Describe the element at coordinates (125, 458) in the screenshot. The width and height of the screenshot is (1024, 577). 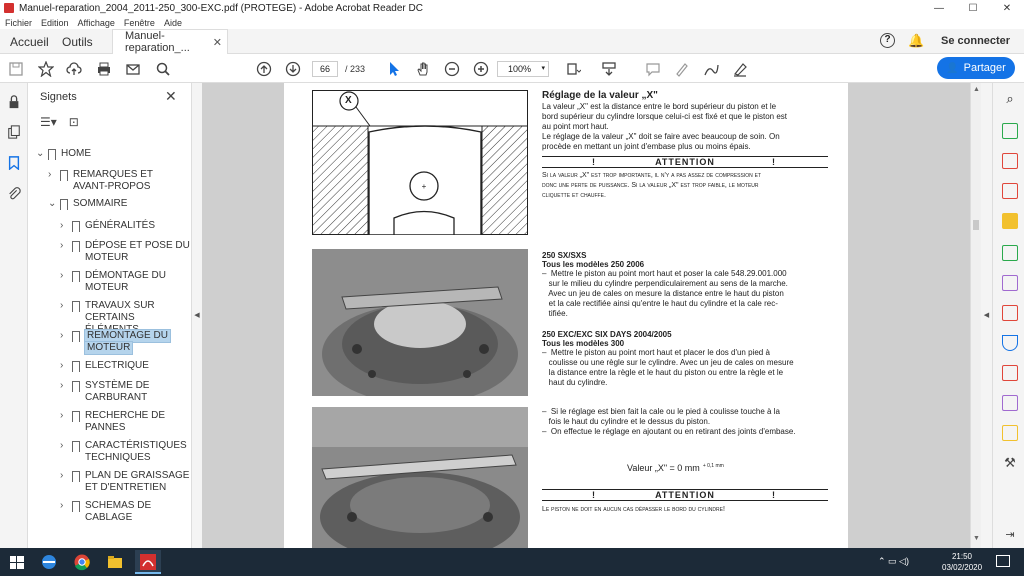
I see `bookmark-item: TECHNIQUES` at that location.